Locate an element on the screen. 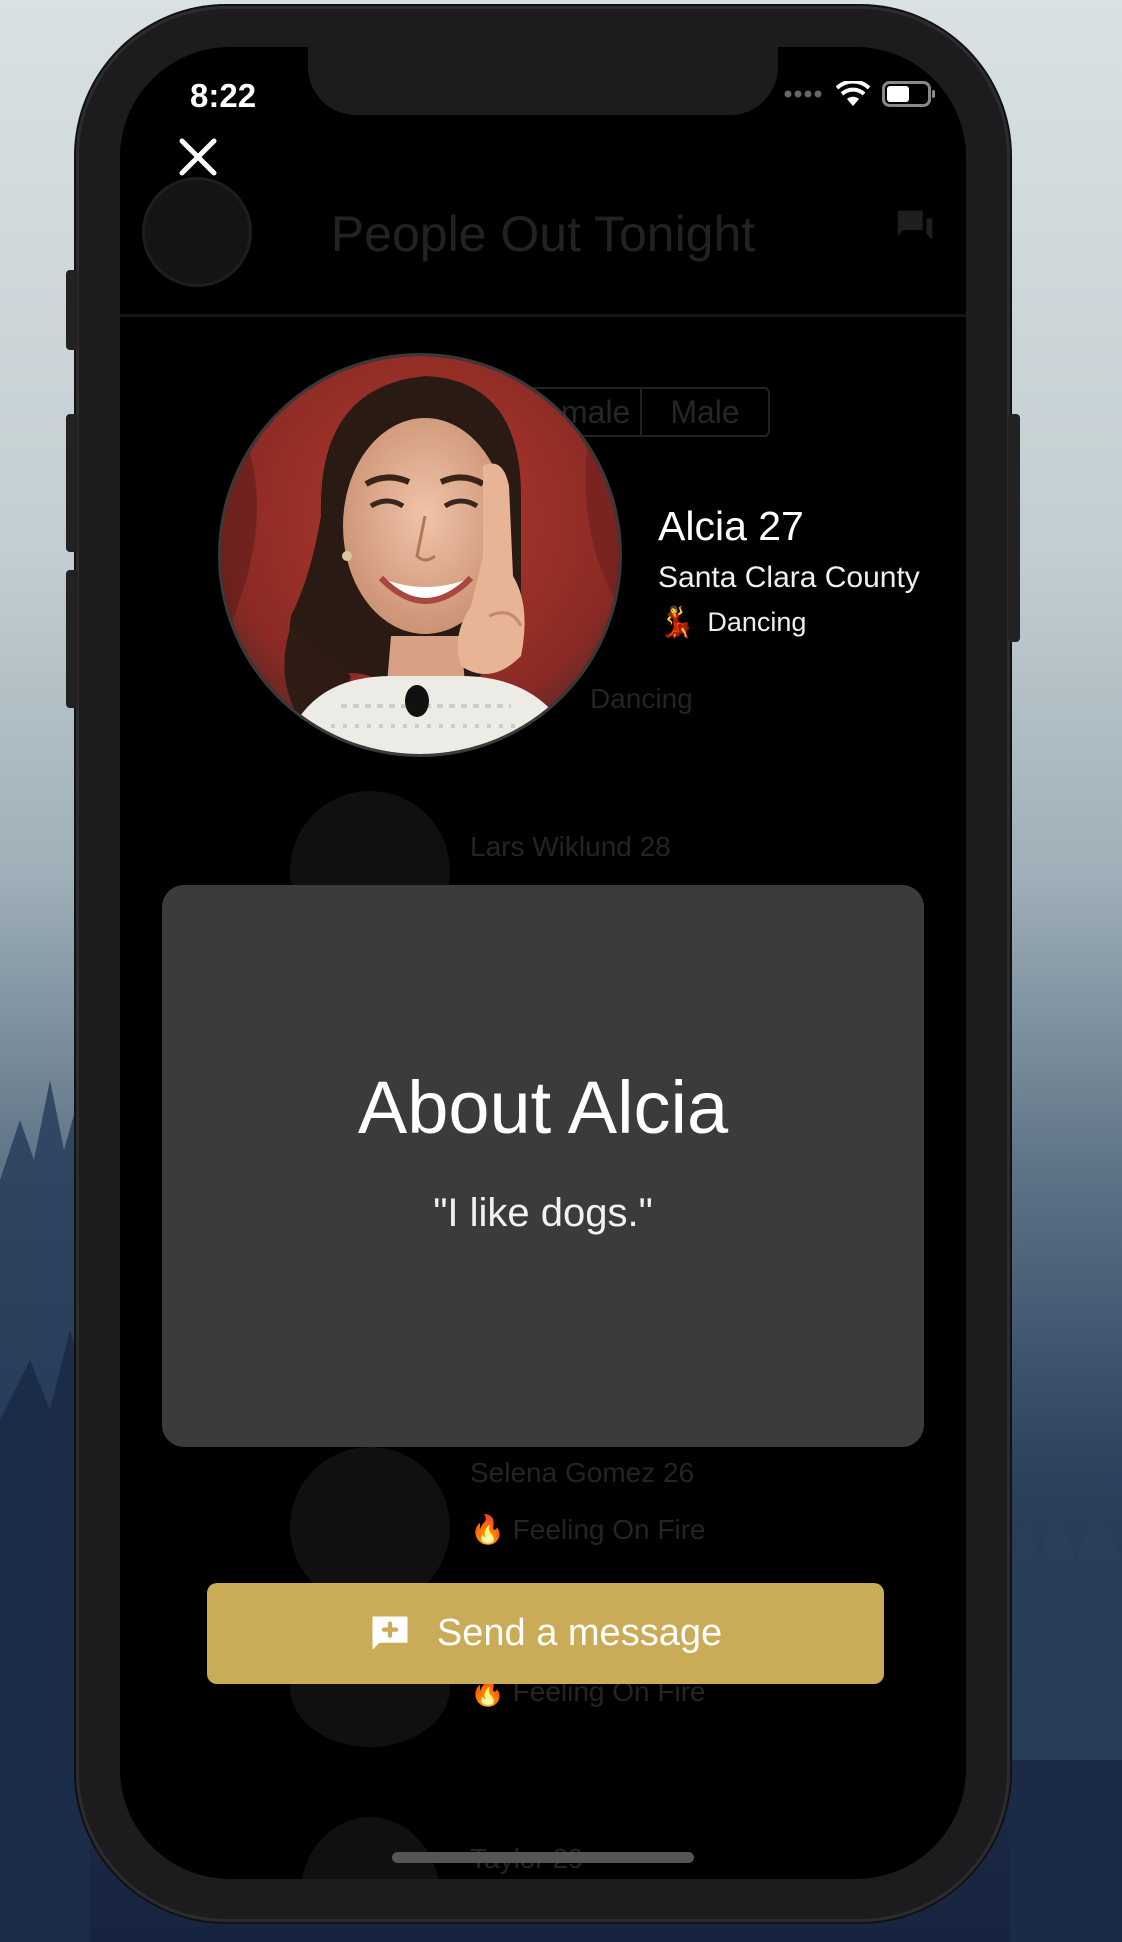 The image size is (1122, 1942). about-title: About Alcia is located at coordinates (543, 1107).